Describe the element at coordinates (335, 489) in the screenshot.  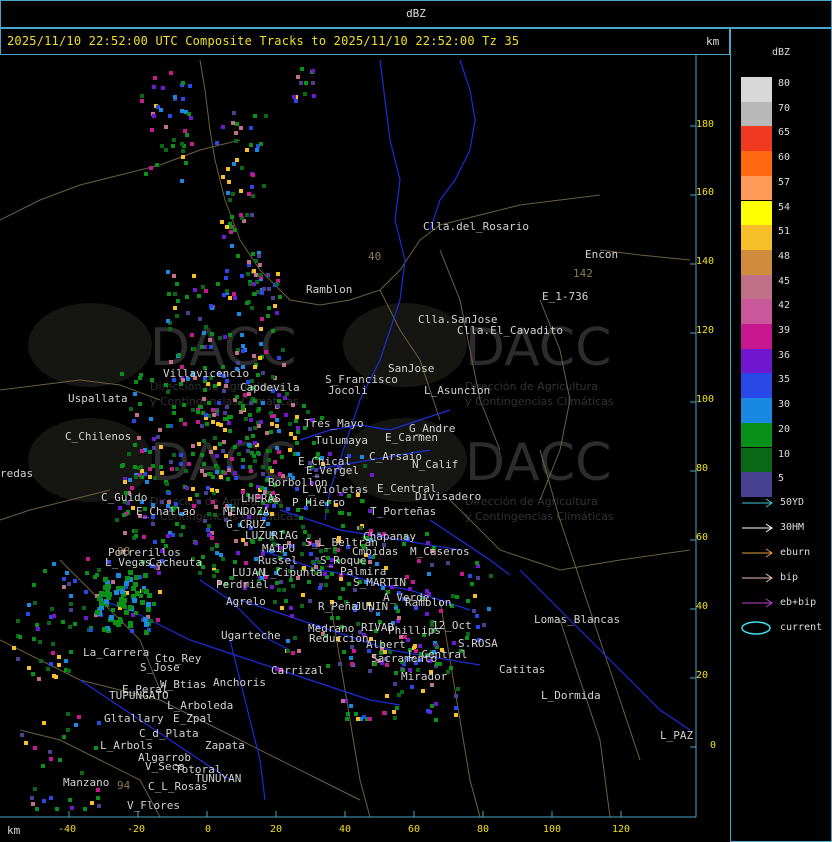
I see `place-label: L_Violetas` at that location.